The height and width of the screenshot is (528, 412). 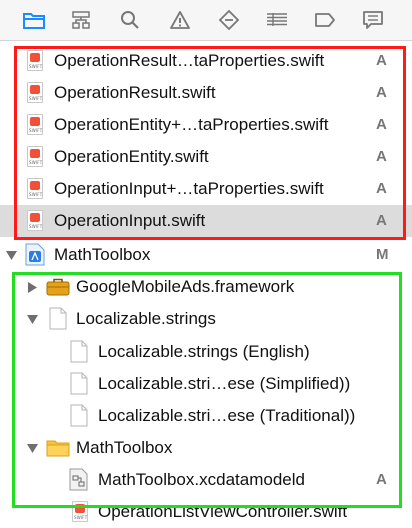 I want to click on project-icon, so click(x=35, y=254).